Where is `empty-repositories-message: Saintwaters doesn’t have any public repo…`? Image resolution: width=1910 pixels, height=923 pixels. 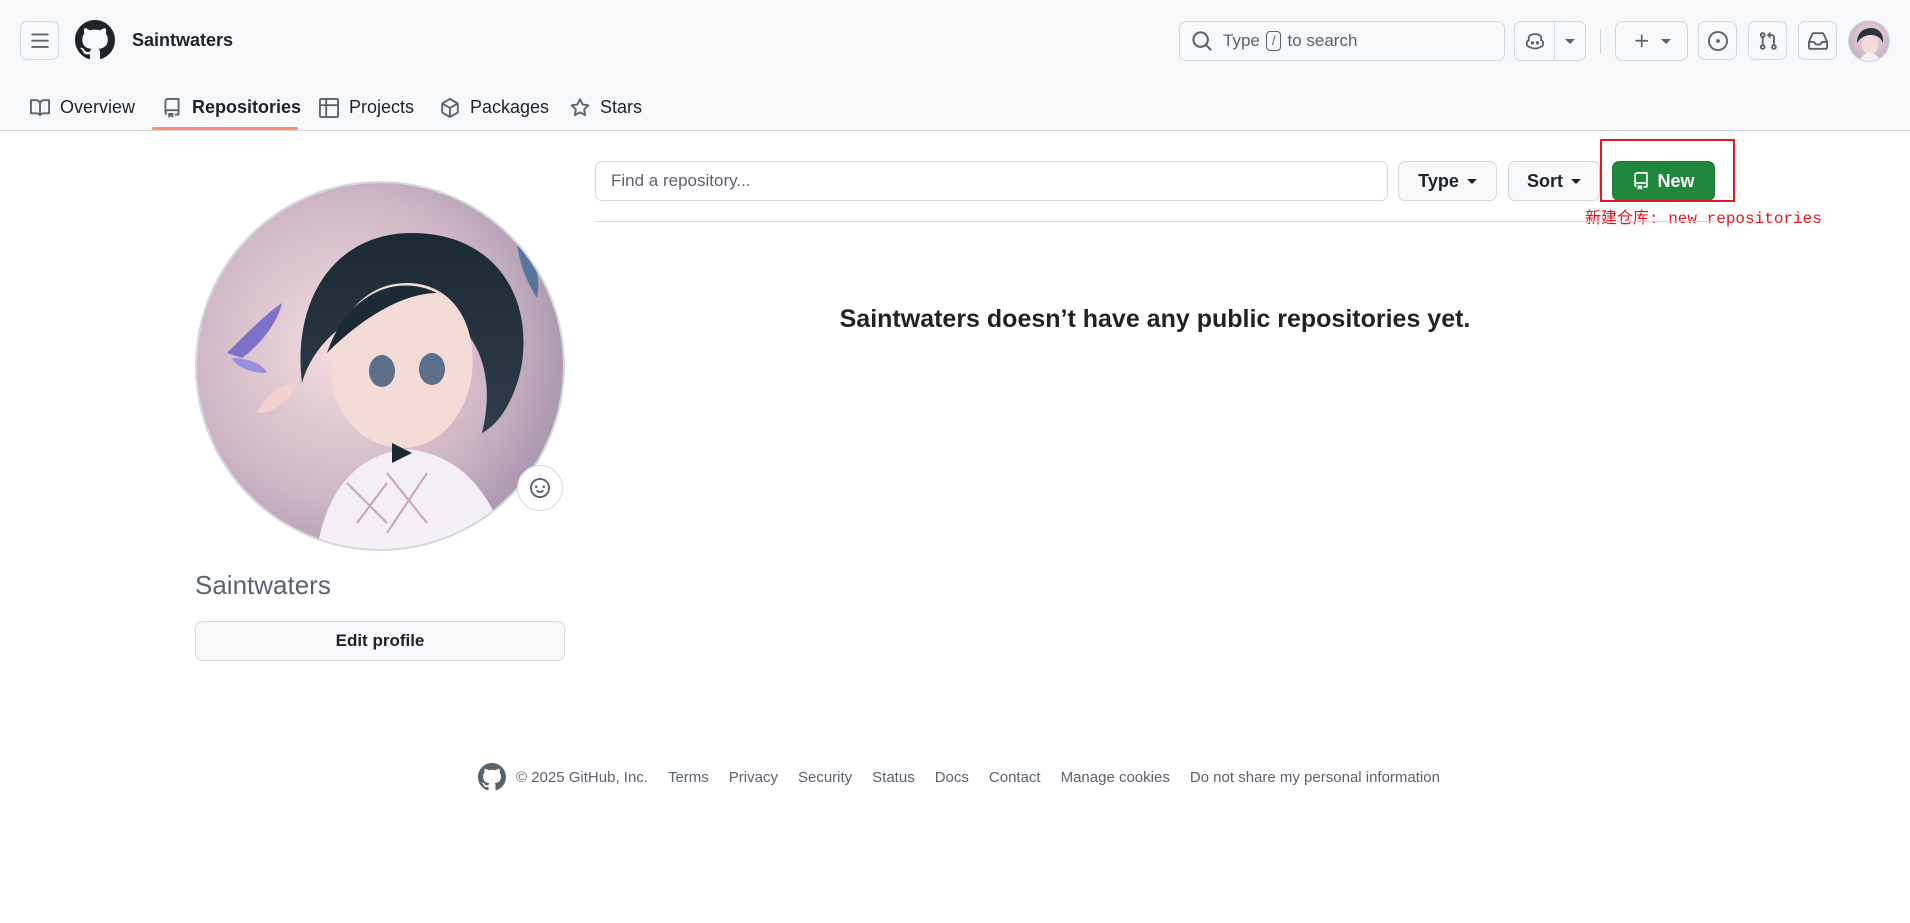 empty-repositories-message: Saintwaters doesn’t have any public repo… is located at coordinates (1155, 319).